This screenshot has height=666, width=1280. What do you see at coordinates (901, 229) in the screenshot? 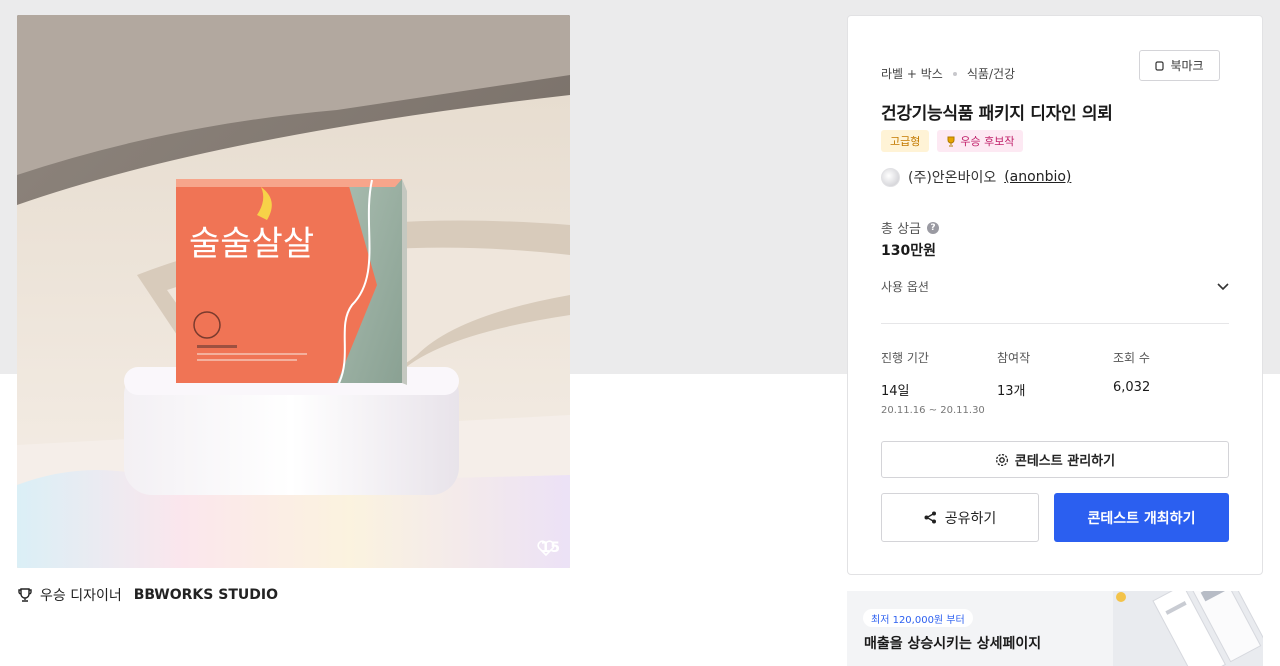
I see `total-prize-text: 총 상금` at bounding box center [901, 229].